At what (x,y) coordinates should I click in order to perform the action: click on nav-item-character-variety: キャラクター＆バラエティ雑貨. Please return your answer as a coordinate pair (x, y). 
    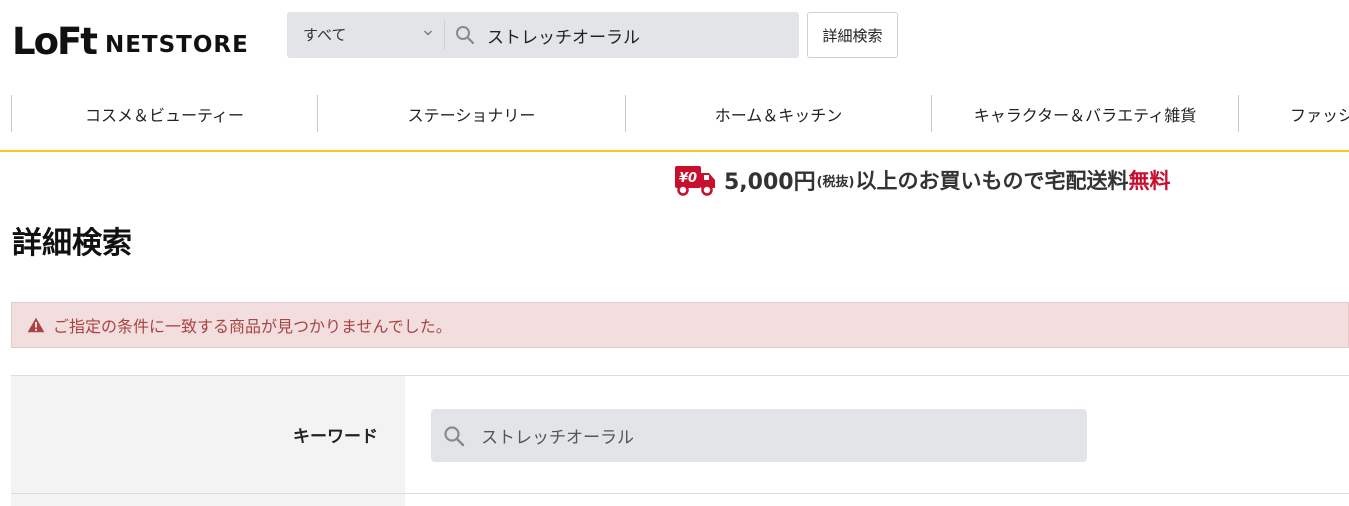
    Looking at the image, I should click on (1084, 113).